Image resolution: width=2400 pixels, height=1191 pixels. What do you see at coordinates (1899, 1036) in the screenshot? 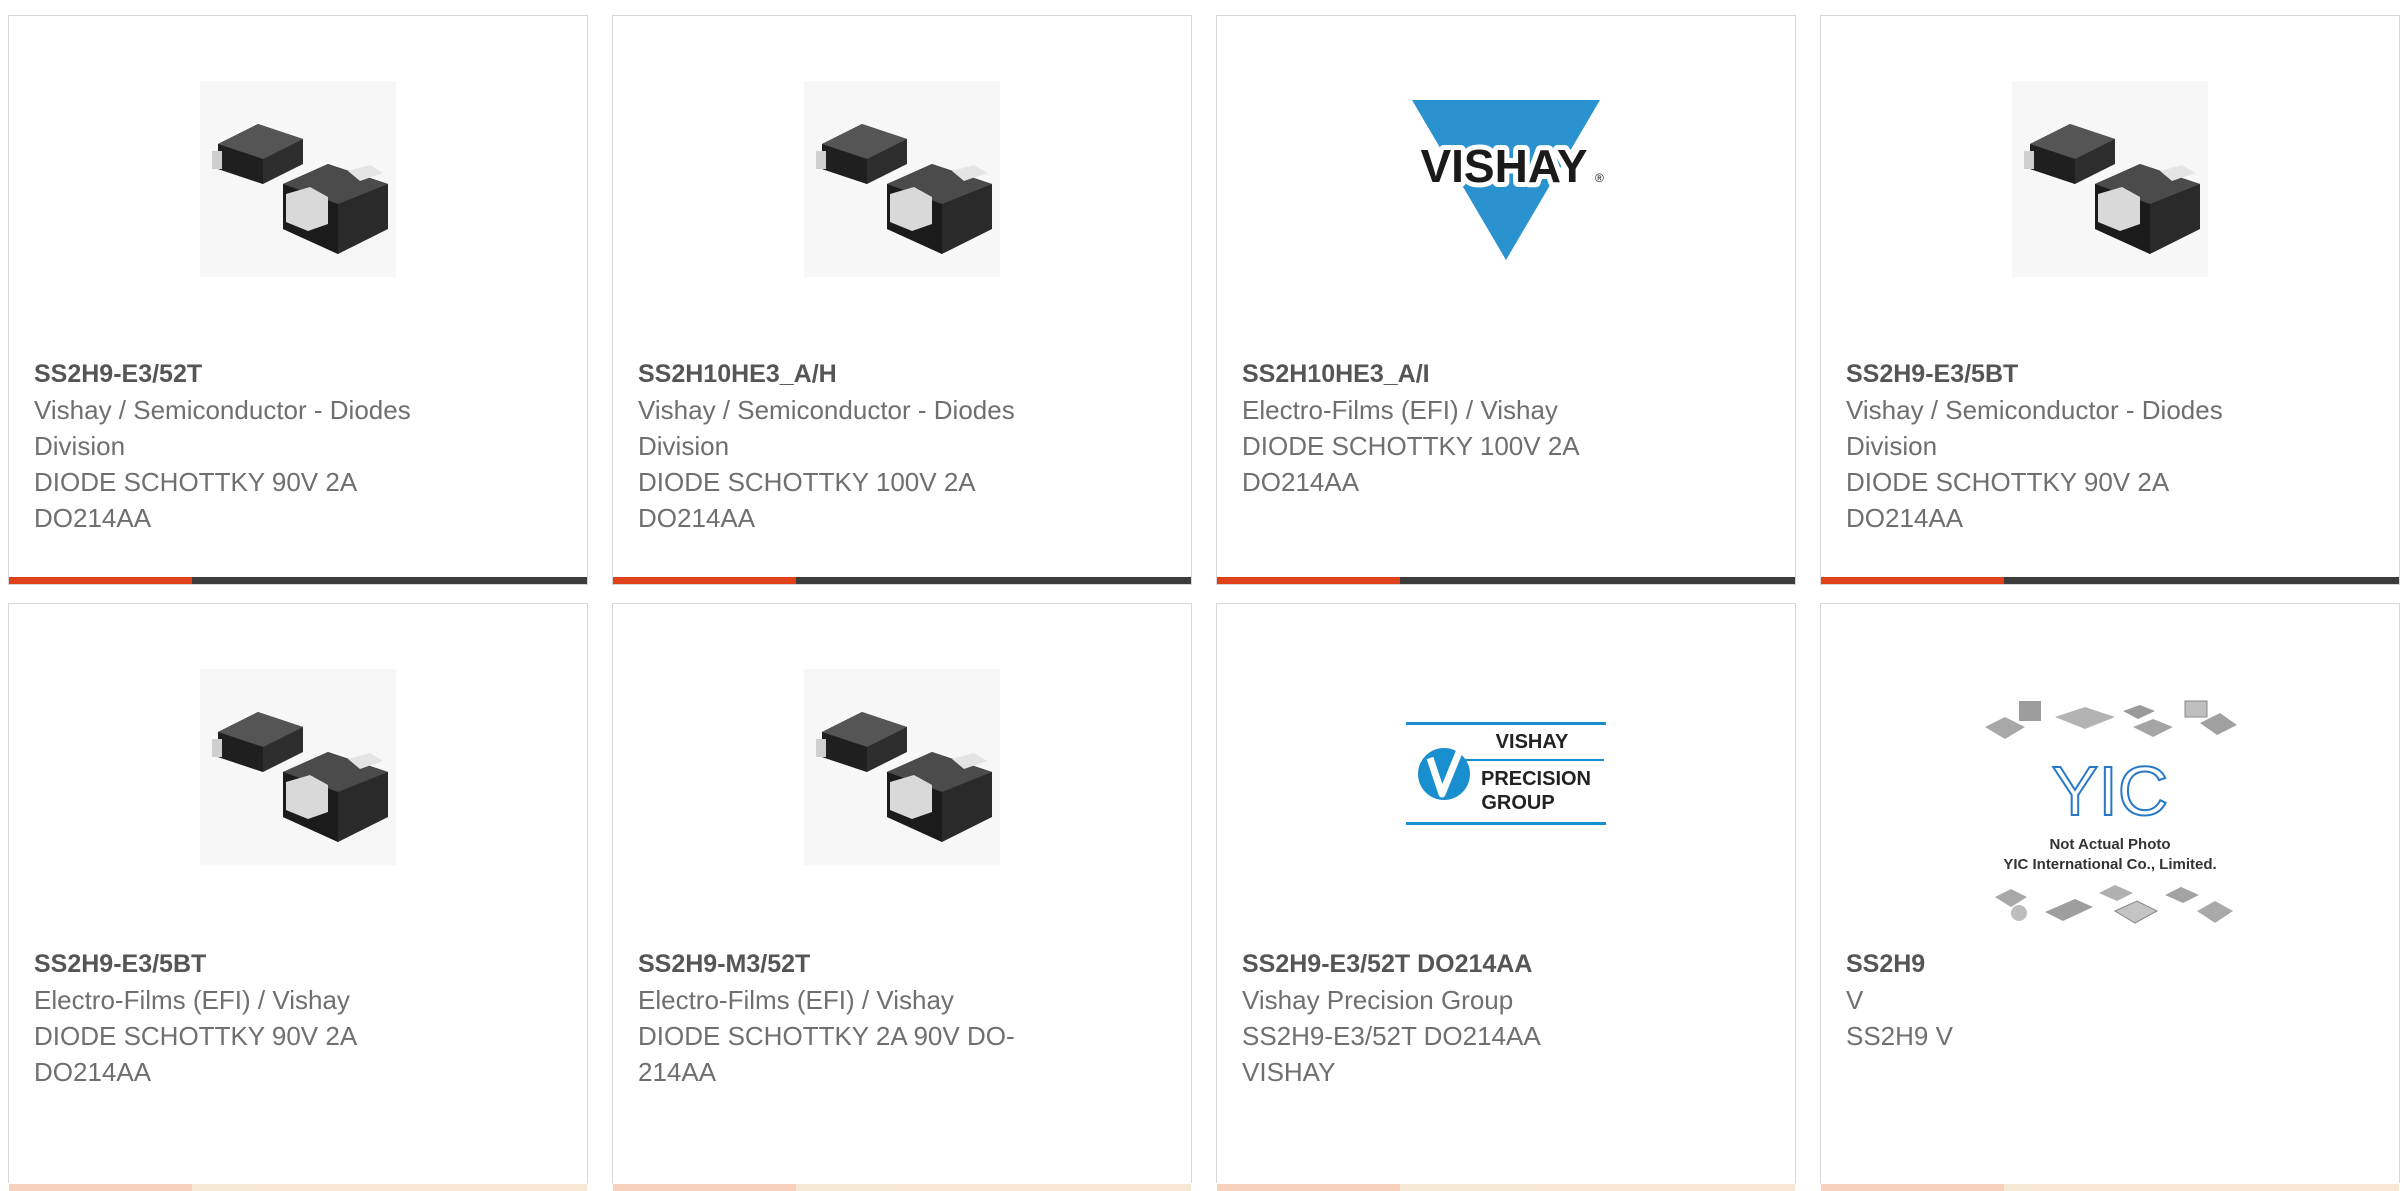
I see `description: SS2H9 V` at bounding box center [1899, 1036].